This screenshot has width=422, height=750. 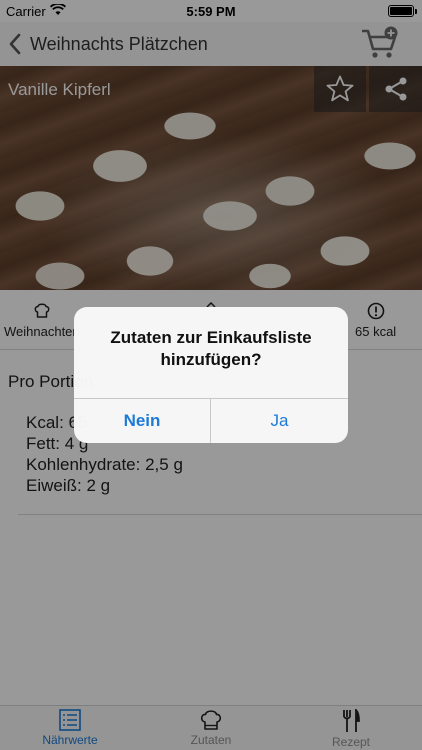 What do you see at coordinates (211, 348) in the screenshot?
I see `alert-title: Zutaten zur Einkaufsliste hinzufügen?` at bounding box center [211, 348].